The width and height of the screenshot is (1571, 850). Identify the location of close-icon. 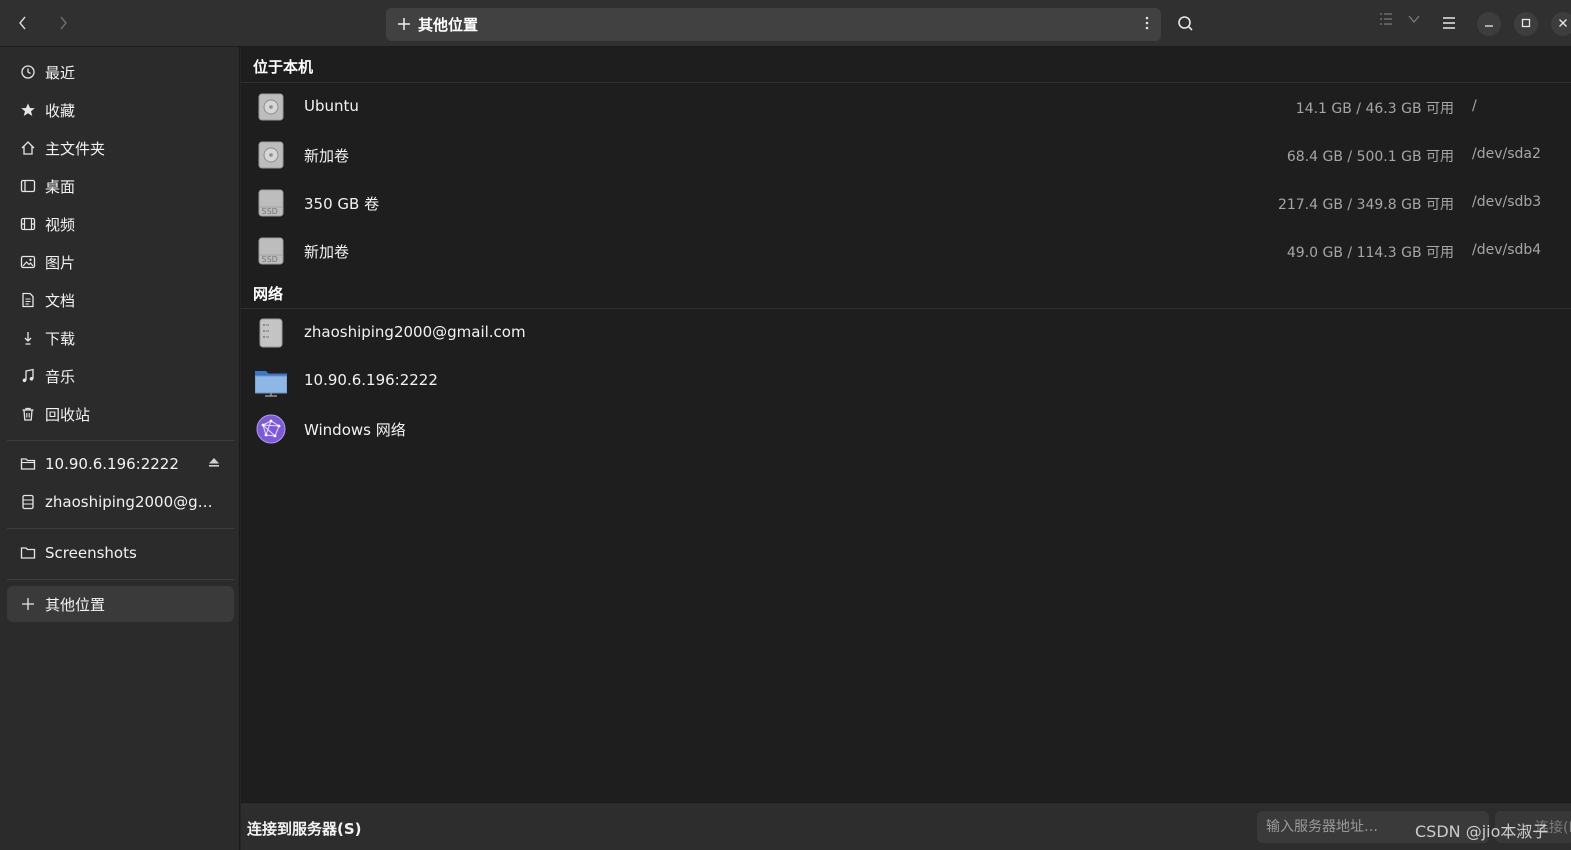
(1563, 24).